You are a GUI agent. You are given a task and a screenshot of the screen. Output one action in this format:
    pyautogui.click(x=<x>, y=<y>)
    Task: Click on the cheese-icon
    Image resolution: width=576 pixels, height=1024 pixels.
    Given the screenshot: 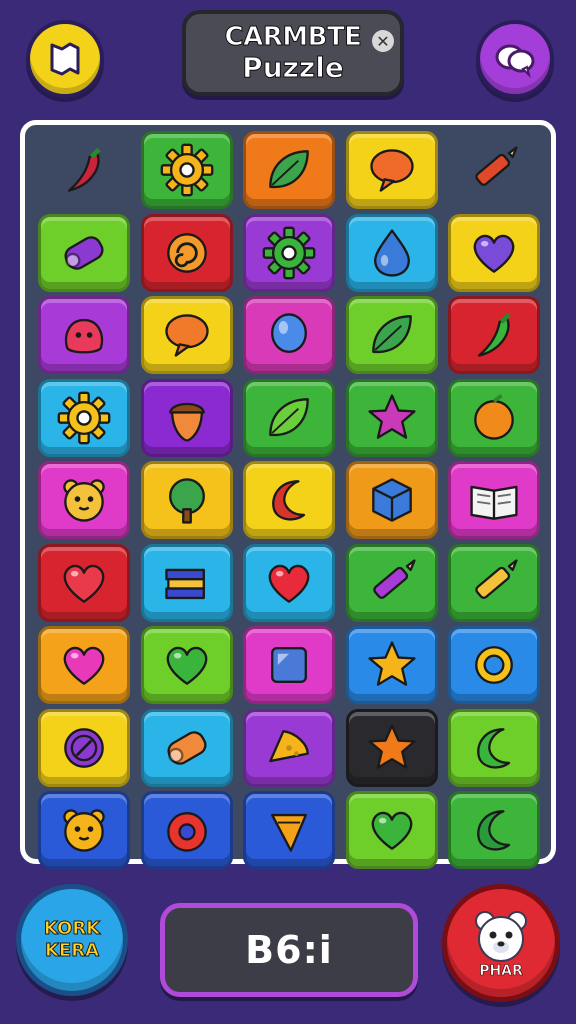 What is the action you would take?
    pyautogui.click(x=289, y=745)
    